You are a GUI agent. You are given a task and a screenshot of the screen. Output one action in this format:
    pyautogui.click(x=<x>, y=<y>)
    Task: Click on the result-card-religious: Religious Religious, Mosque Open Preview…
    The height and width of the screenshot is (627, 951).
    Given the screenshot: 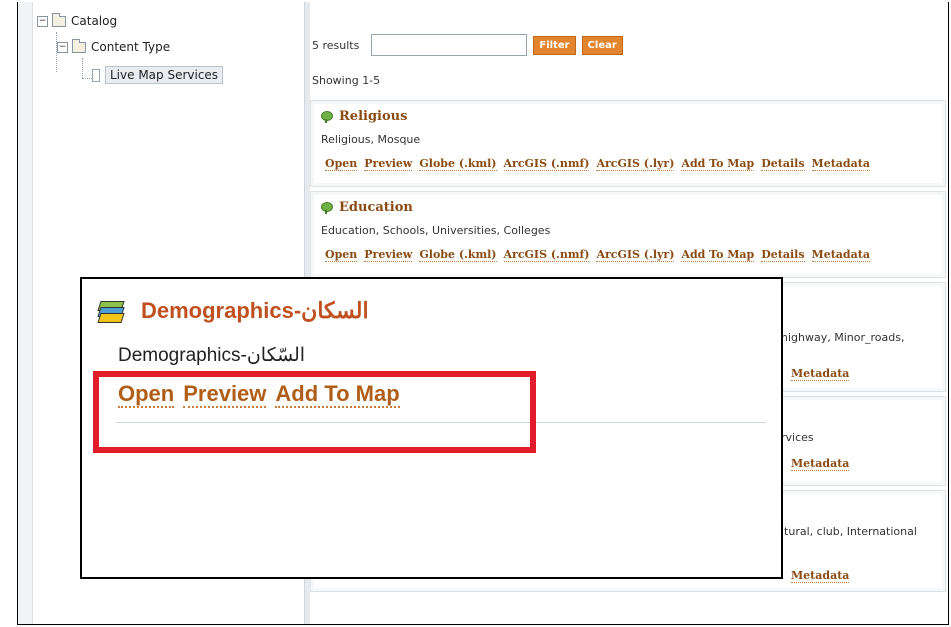 What is the action you would take?
    pyautogui.click(x=628, y=143)
    